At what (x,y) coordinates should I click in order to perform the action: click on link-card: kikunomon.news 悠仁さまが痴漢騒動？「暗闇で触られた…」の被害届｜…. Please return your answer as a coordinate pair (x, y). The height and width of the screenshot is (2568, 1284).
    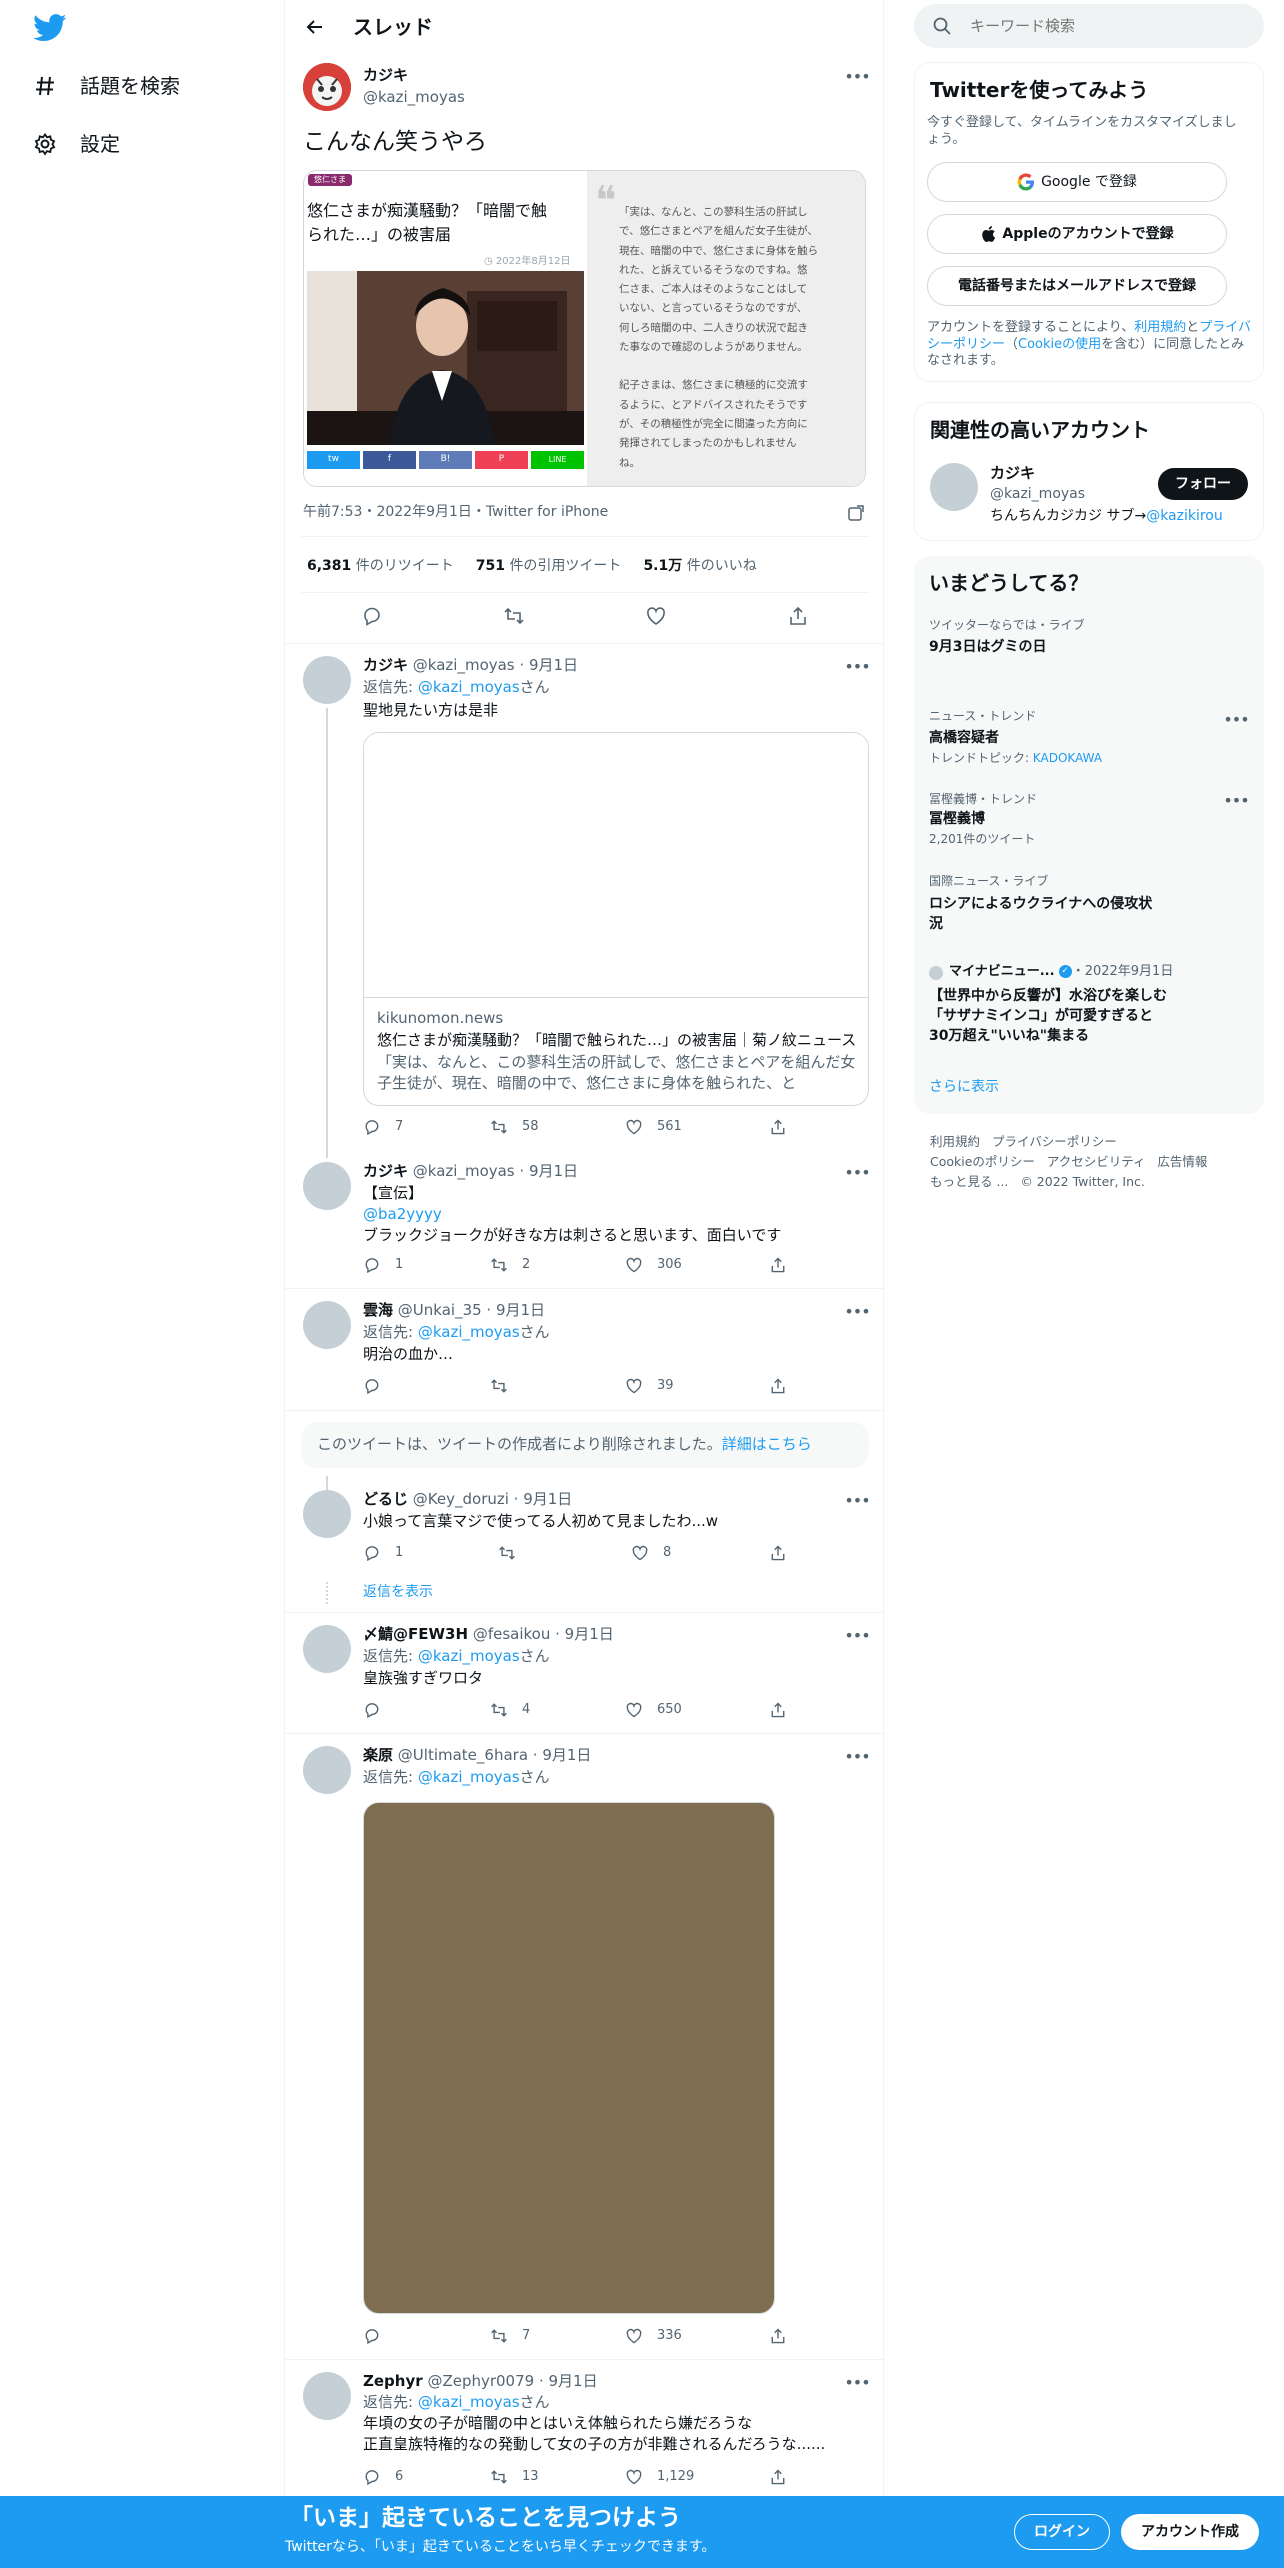
    Looking at the image, I should click on (616, 919).